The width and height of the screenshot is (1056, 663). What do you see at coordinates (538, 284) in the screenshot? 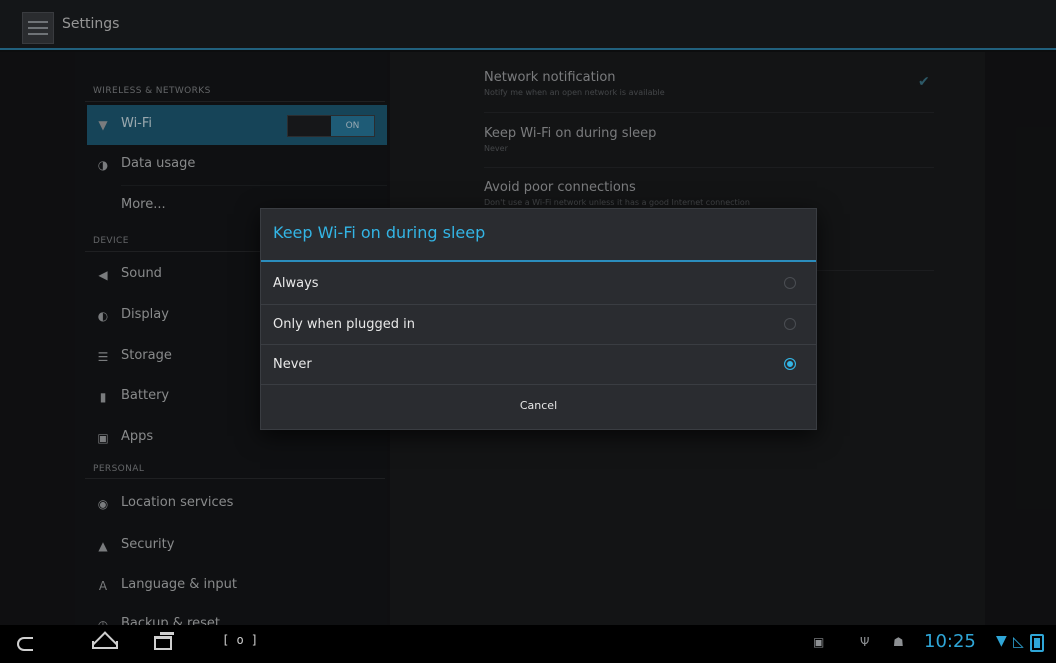
I see `option-always: Always` at bounding box center [538, 284].